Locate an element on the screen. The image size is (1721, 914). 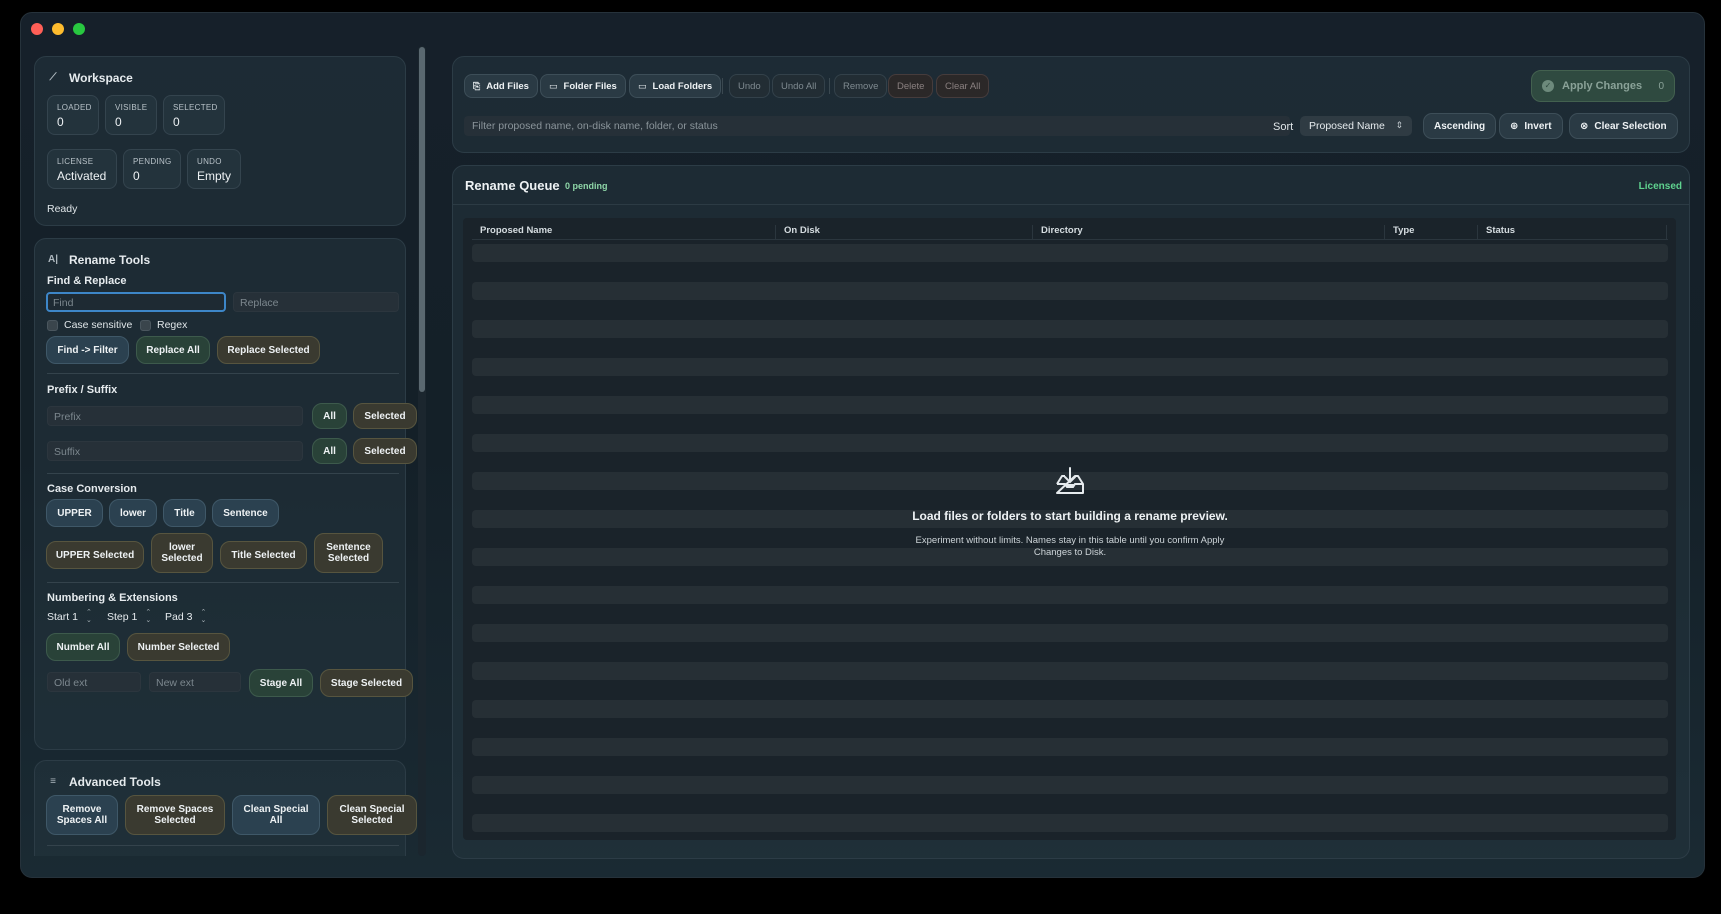
find-input: Find is located at coordinates (136, 302).